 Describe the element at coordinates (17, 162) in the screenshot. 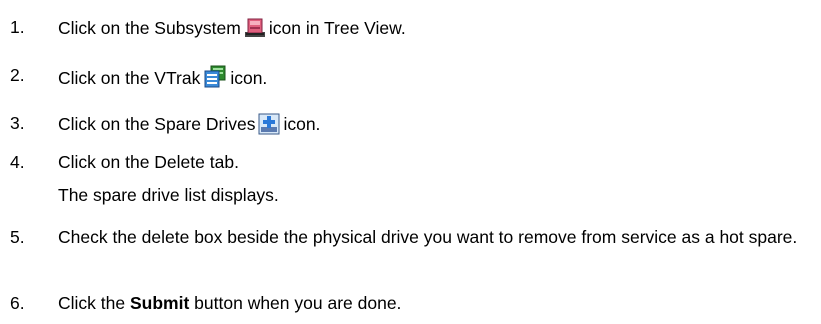

I see `step-number: 4.` at that location.